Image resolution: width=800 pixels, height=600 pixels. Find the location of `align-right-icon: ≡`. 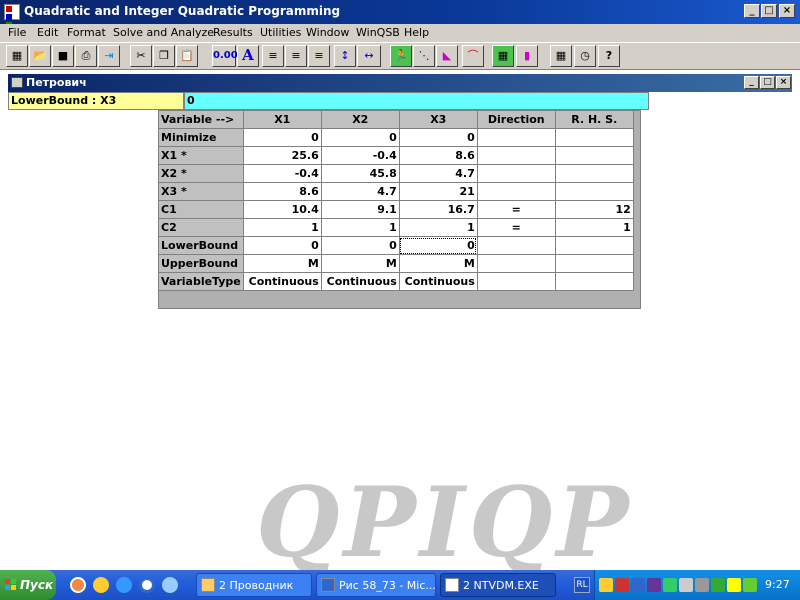

align-right-icon: ≡ is located at coordinates (319, 56).